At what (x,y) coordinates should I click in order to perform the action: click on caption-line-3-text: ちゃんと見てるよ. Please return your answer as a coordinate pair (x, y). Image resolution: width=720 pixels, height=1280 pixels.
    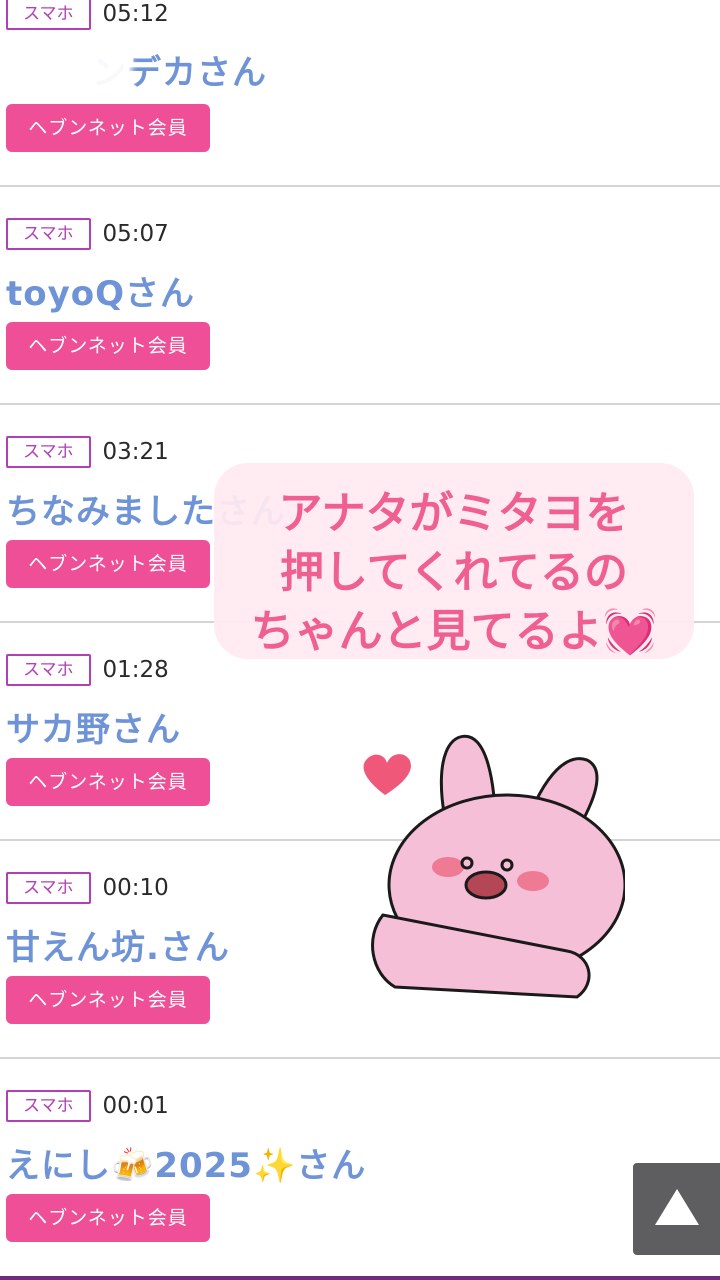
    Looking at the image, I should click on (426, 631).